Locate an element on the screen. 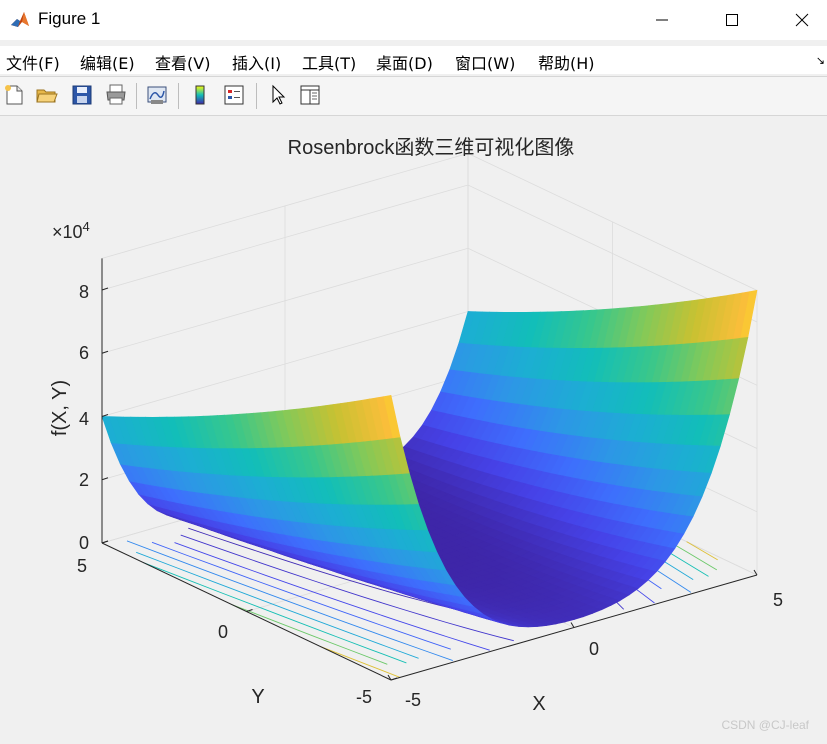 Image resolution: width=827 pixels, height=744 pixels. open-folder-icon is located at coordinates (47, 96).